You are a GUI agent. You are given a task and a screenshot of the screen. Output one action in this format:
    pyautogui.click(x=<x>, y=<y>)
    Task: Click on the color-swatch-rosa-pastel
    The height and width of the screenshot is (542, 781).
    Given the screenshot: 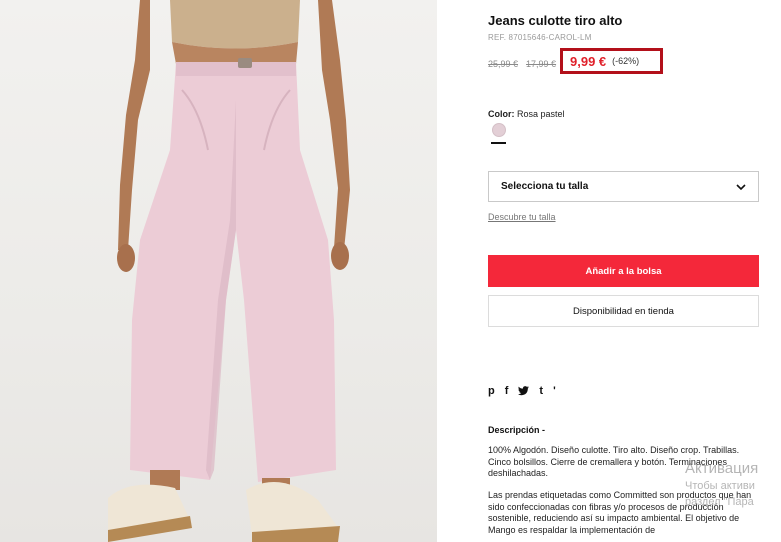 What is the action you would take?
    pyautogui.click(x=499, y=130)
    